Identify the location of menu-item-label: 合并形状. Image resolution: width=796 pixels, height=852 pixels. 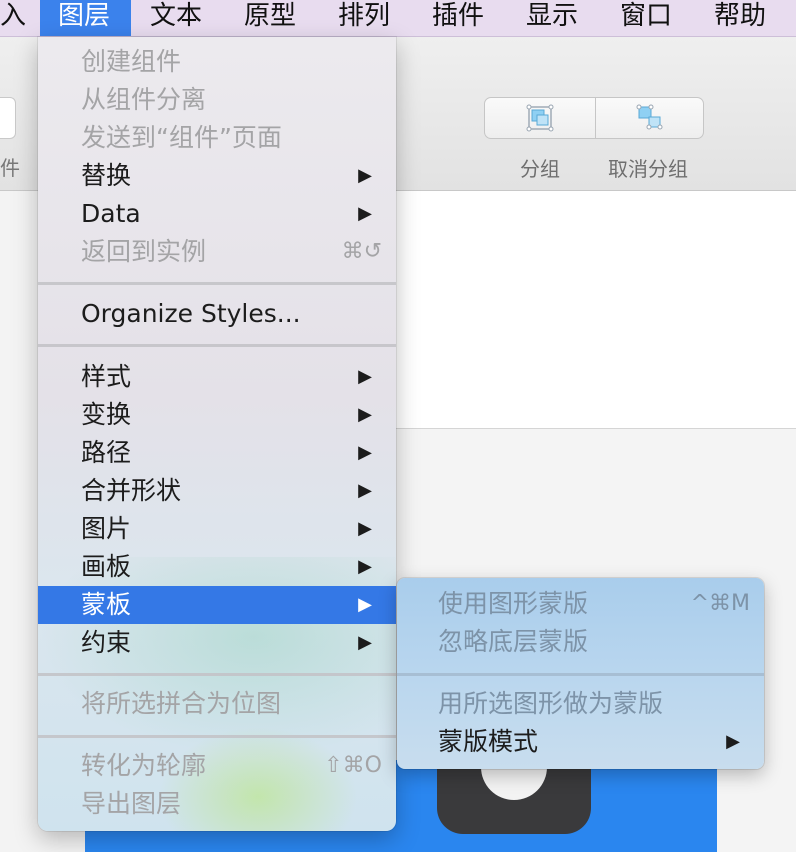
(131, 490).